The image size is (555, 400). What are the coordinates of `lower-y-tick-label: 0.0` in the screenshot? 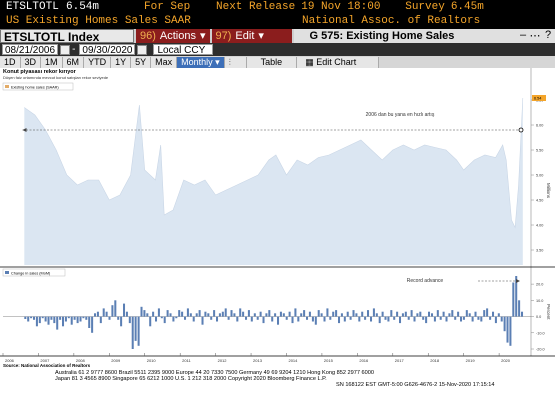 It's located at (538, 317).